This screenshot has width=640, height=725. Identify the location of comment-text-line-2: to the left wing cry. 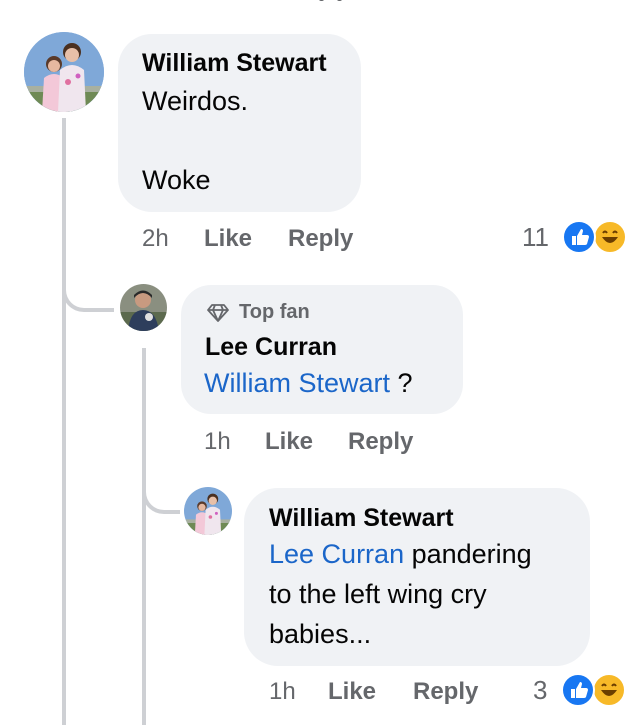
(378, 594).